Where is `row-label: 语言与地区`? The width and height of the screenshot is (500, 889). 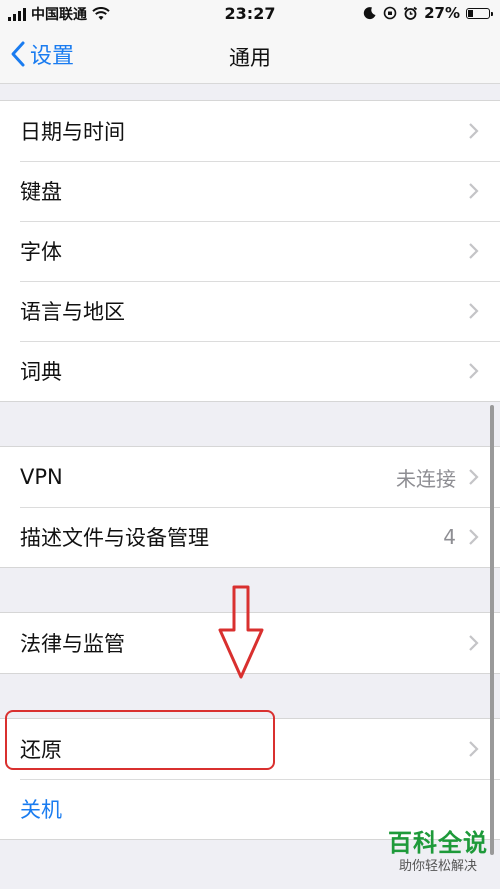
row-label: 语言与地区 is located at coordinates (72, 312).